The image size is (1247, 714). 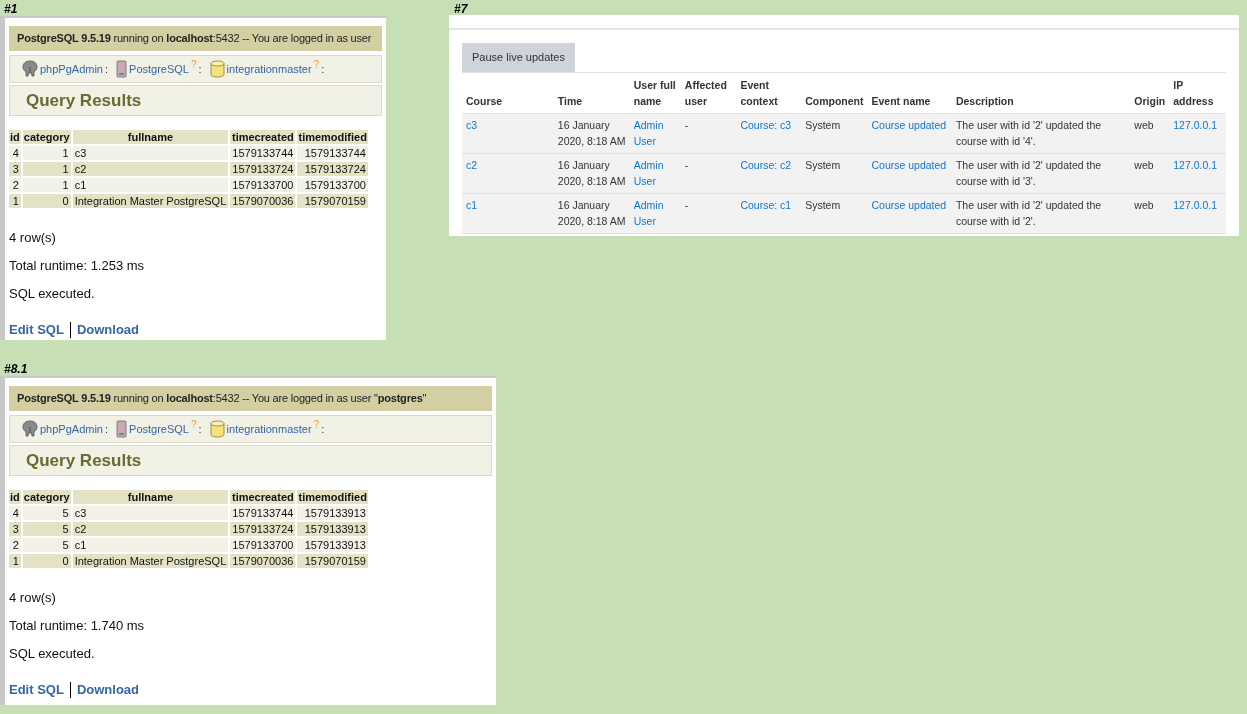 What do you see at coordinates (508, 92) in the screenshot?
I see `column-header: Course` at bounding box center [508, 92].